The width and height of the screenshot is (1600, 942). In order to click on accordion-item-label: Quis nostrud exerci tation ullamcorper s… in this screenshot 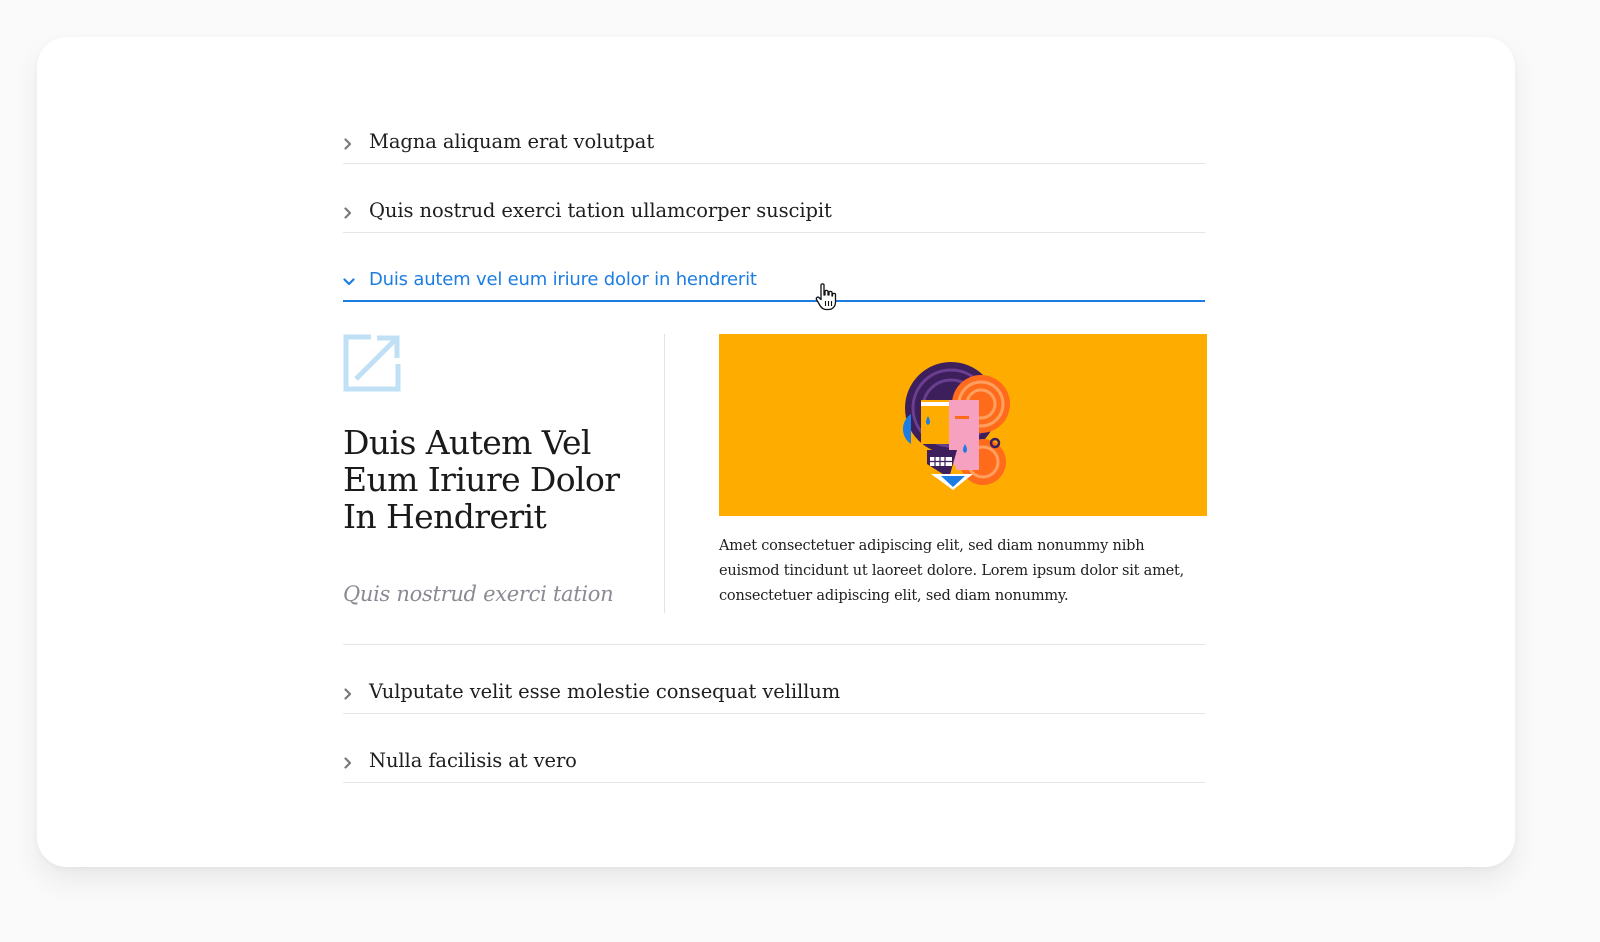, I will do `click(600, 210)`.